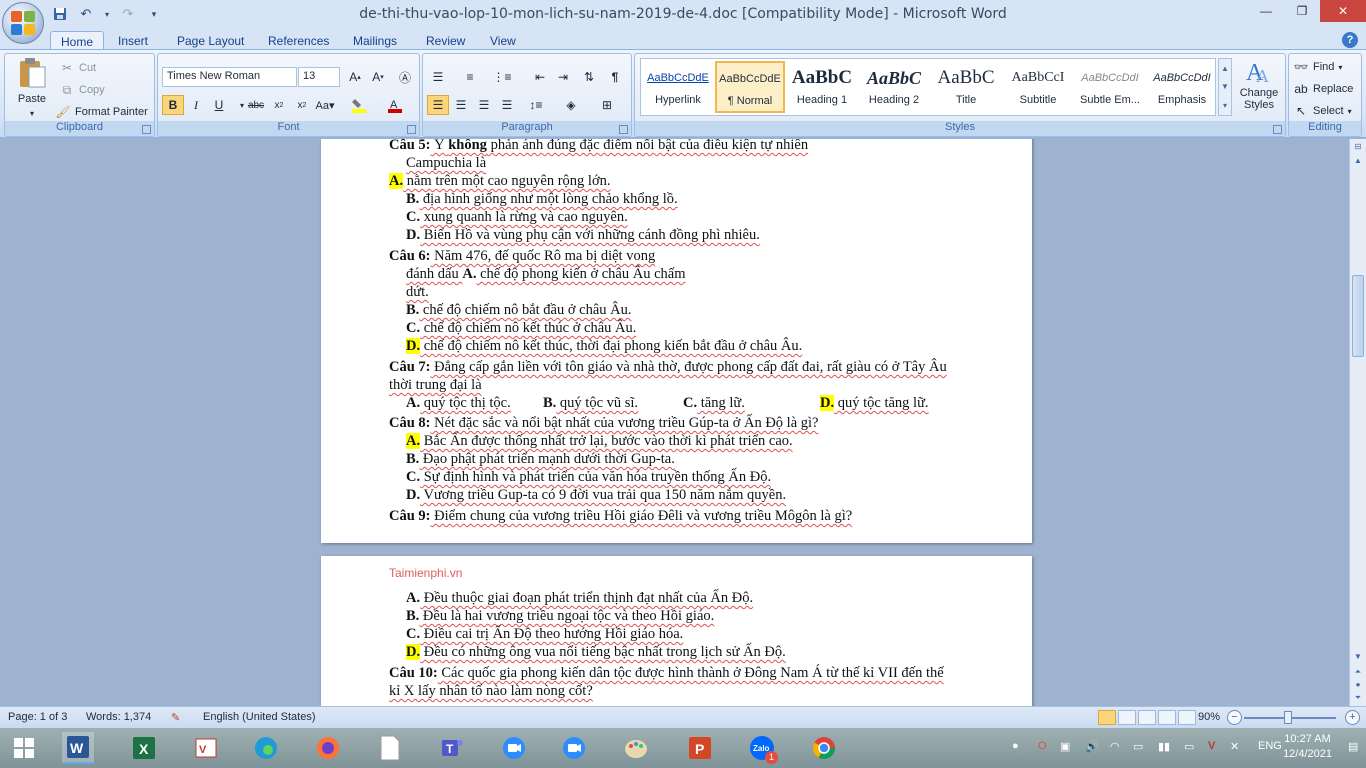 Image resolution: width=1366 pixels, height=768 pixels. What do you see at coordinates (1343, 11) in the screenshot?
I see `close-button: ✕` at bounding box center [1343, 11].